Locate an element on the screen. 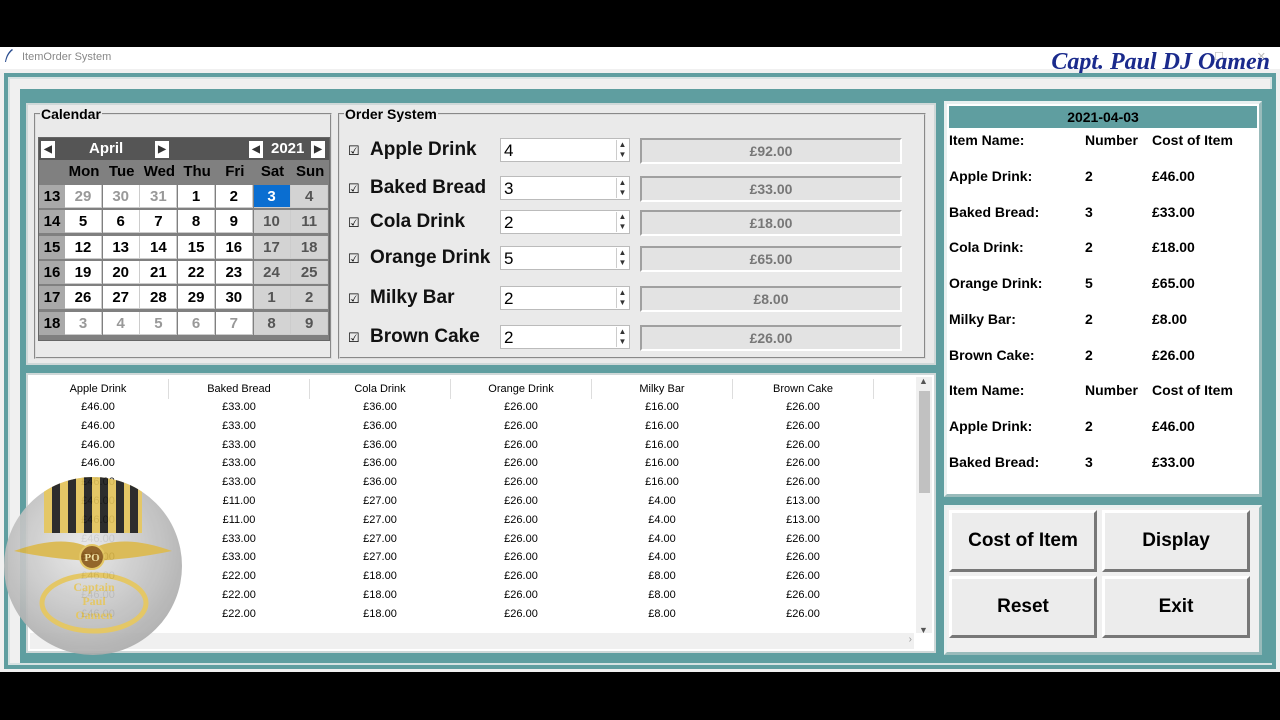 Image resolution: width=1280 pixels, height=720 pixels. calendar-day: 28 is located at coordinates (159, 298).